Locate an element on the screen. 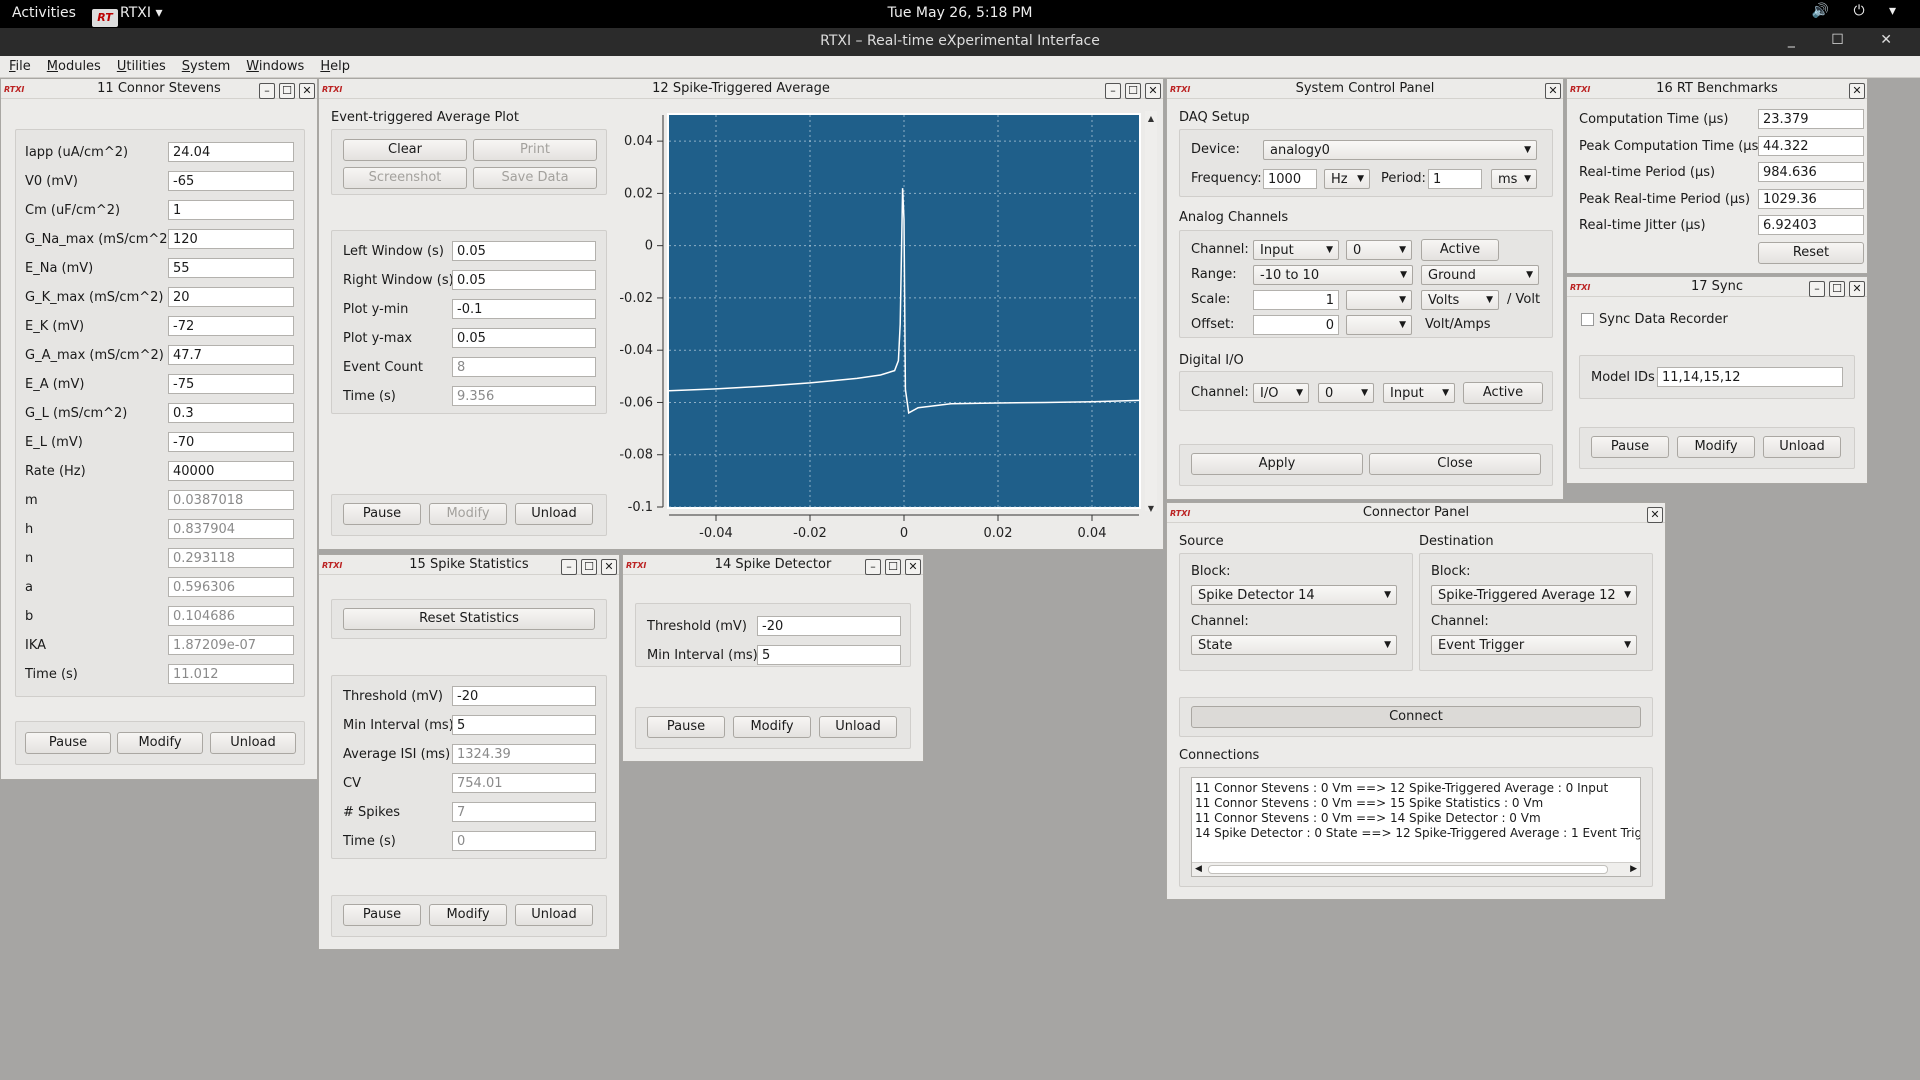 The image size is (1920, 1080). threshold-input: -20 is located at coordinates (829, 626).